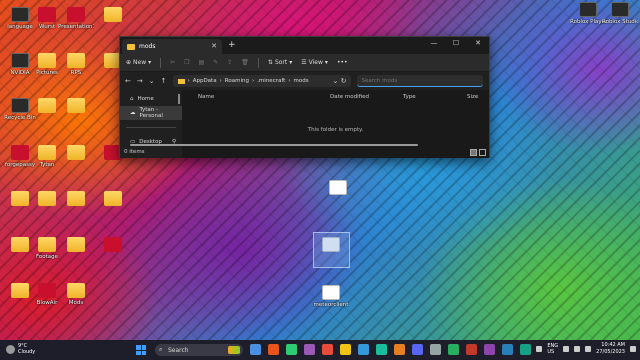 This screenshot has height=360, width=640. I want to click on breadcrumb-mods: mods, so click(301, 81).